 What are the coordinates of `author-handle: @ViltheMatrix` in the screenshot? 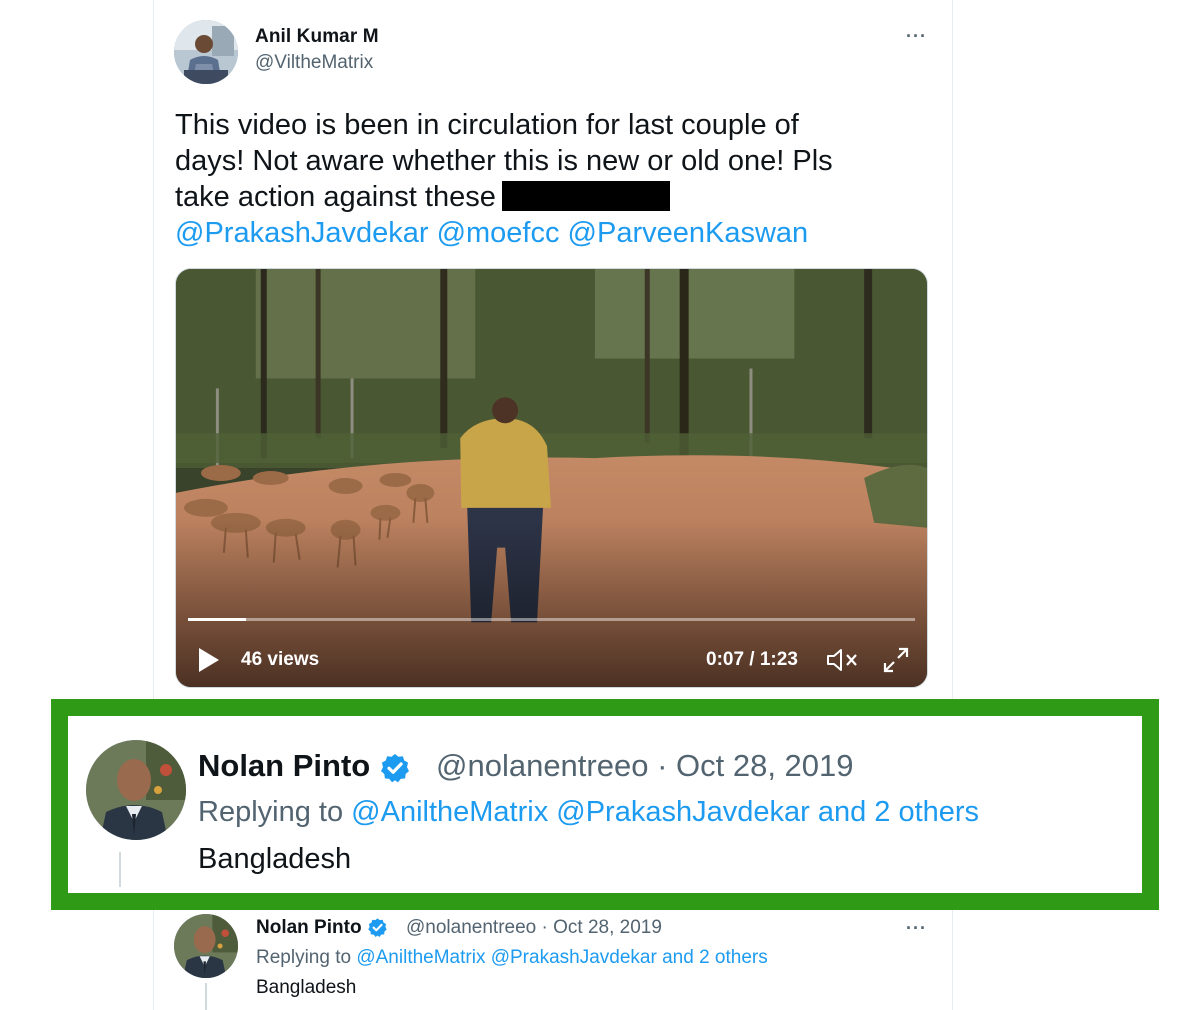 It's located at (314, 63).